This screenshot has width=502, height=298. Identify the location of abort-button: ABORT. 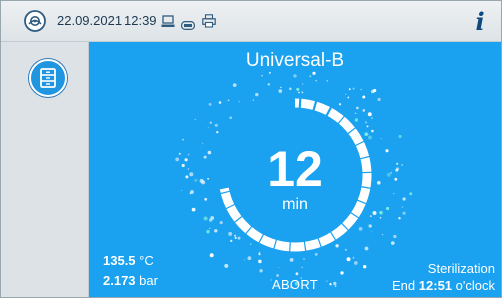
(295, 284).